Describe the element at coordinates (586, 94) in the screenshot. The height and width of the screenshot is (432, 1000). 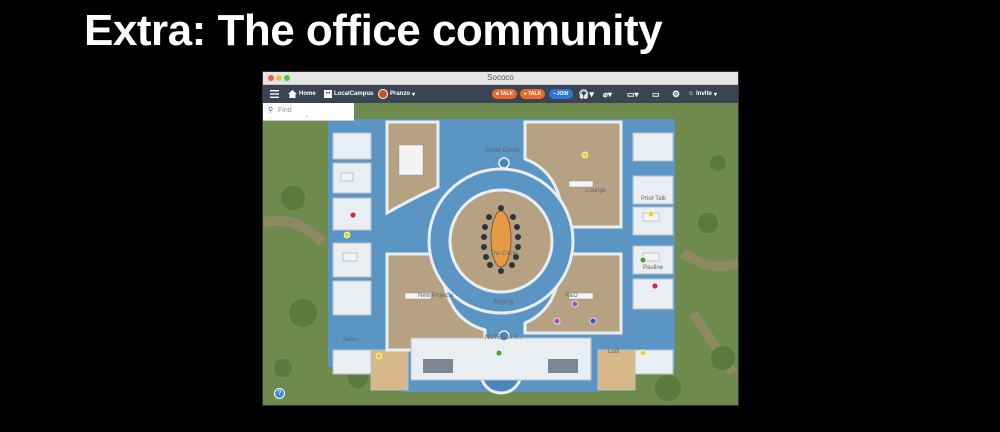
I see `headphones-icon: 🎧︎▾` at that location.